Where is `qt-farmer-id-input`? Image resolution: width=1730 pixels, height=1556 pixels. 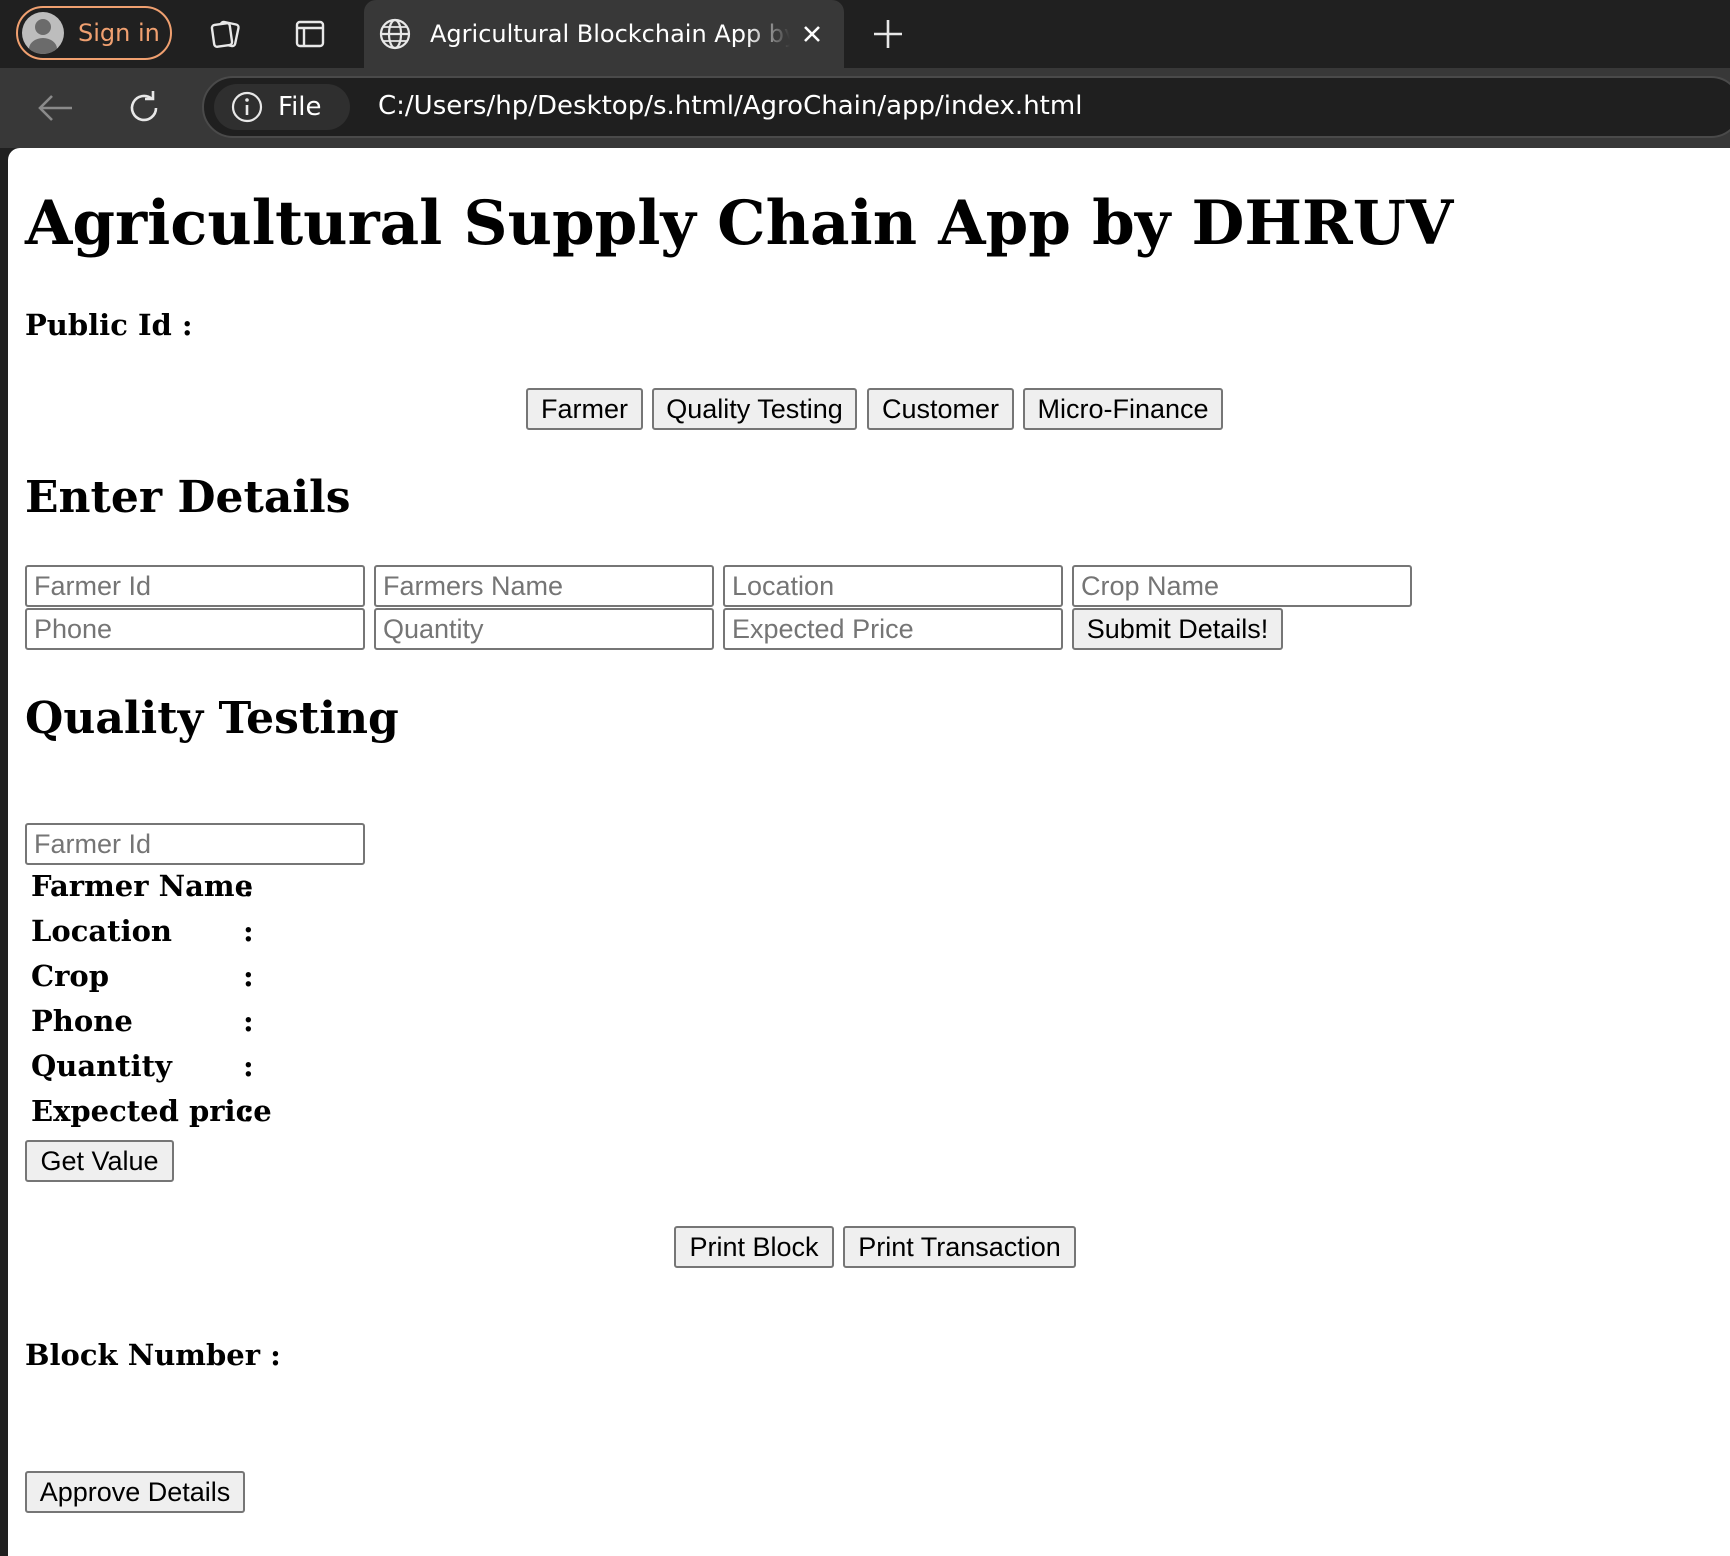
qt-farmer-id-input is located at coordinates (195, 844).